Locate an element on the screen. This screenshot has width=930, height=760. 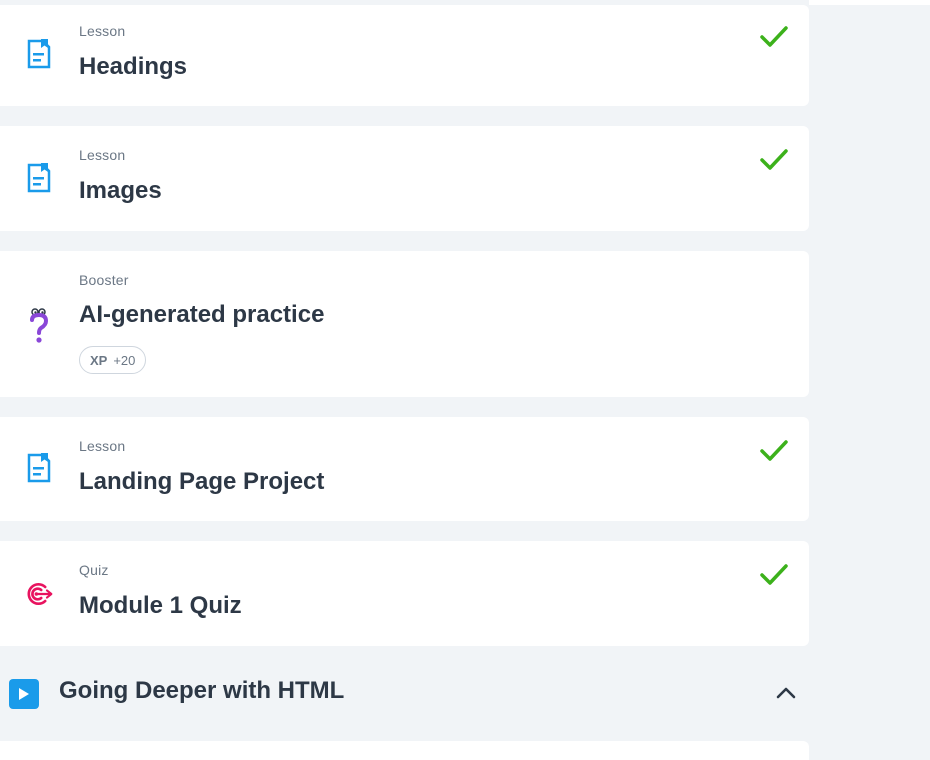
xp-badge: XP +20 is located at coordinates (113, 360).